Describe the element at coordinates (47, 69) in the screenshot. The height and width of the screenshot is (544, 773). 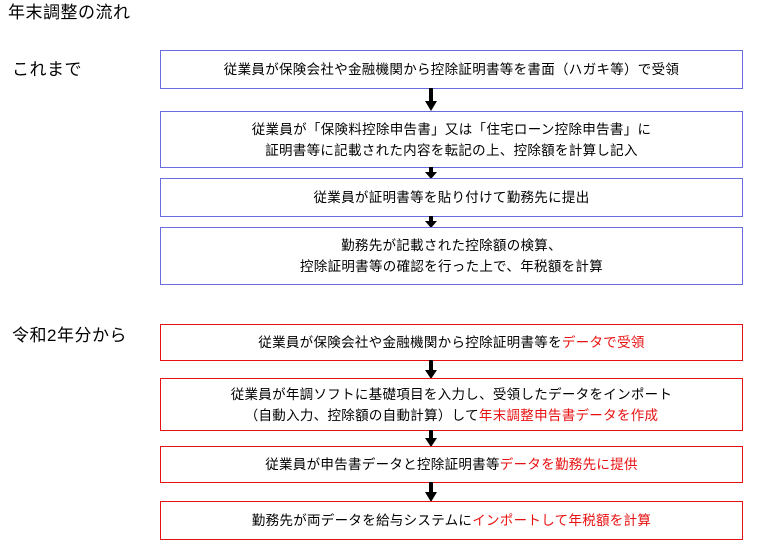
I see `section-label-past: これまで` at that location.